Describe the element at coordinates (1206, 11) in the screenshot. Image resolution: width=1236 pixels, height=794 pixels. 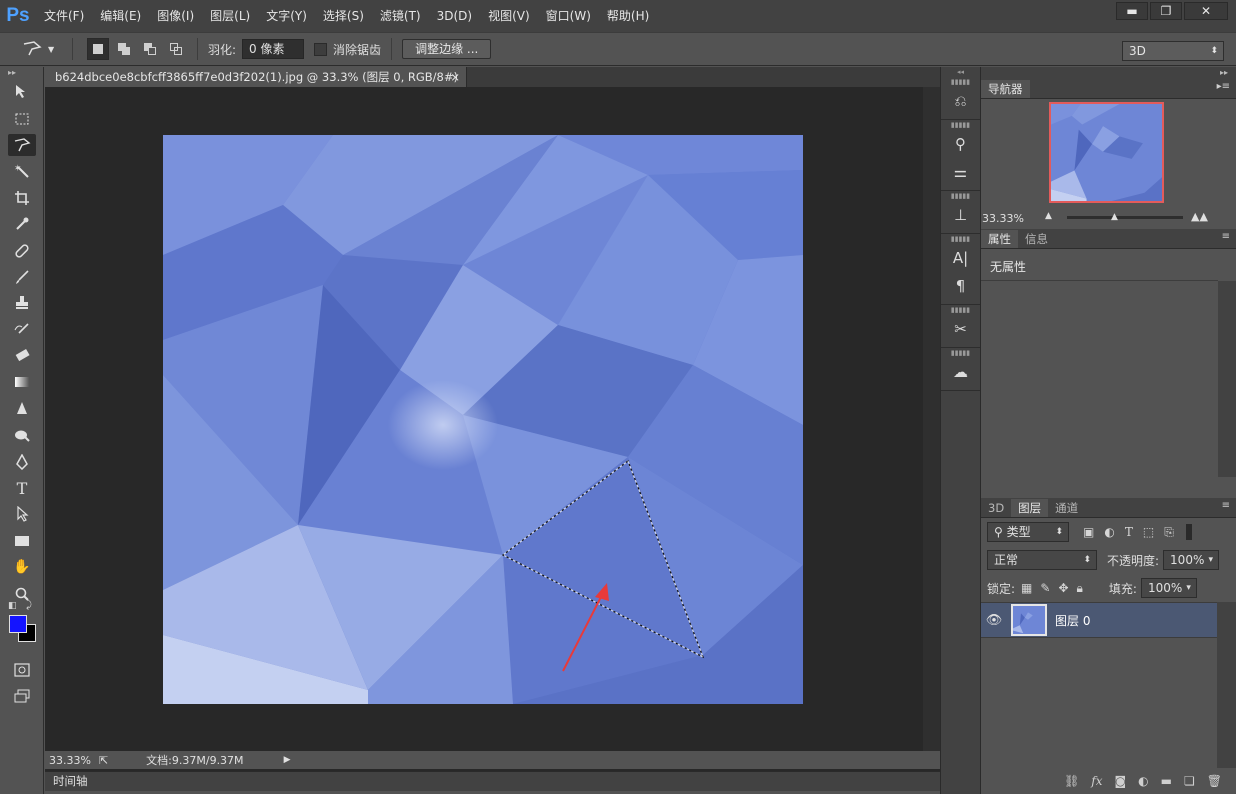
I see `close-button: ✕` at that location.